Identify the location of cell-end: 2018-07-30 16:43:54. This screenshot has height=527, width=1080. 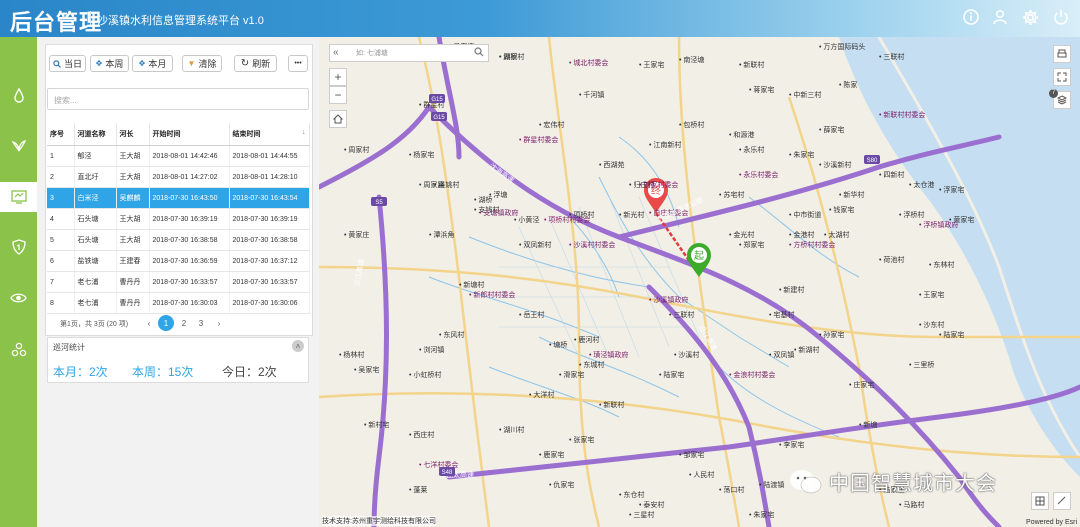
(269, 198).